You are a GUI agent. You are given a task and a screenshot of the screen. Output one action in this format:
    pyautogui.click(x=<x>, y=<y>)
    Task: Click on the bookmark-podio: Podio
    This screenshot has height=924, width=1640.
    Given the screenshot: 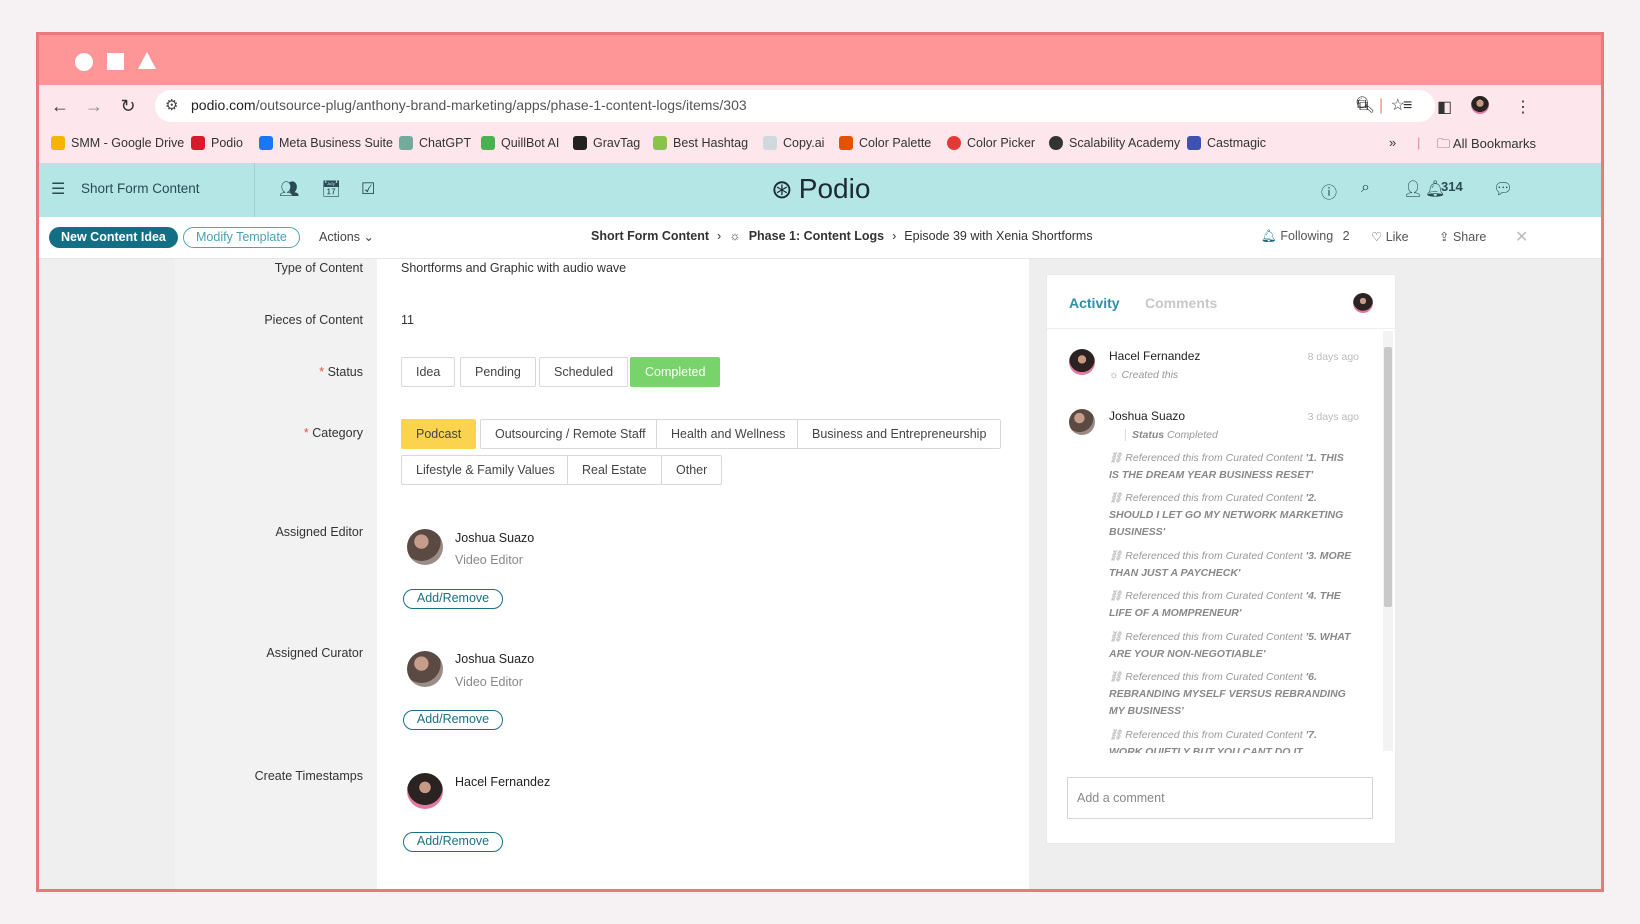 What is the action you would take?
    pyautogui.click(x=217, y=143)
    